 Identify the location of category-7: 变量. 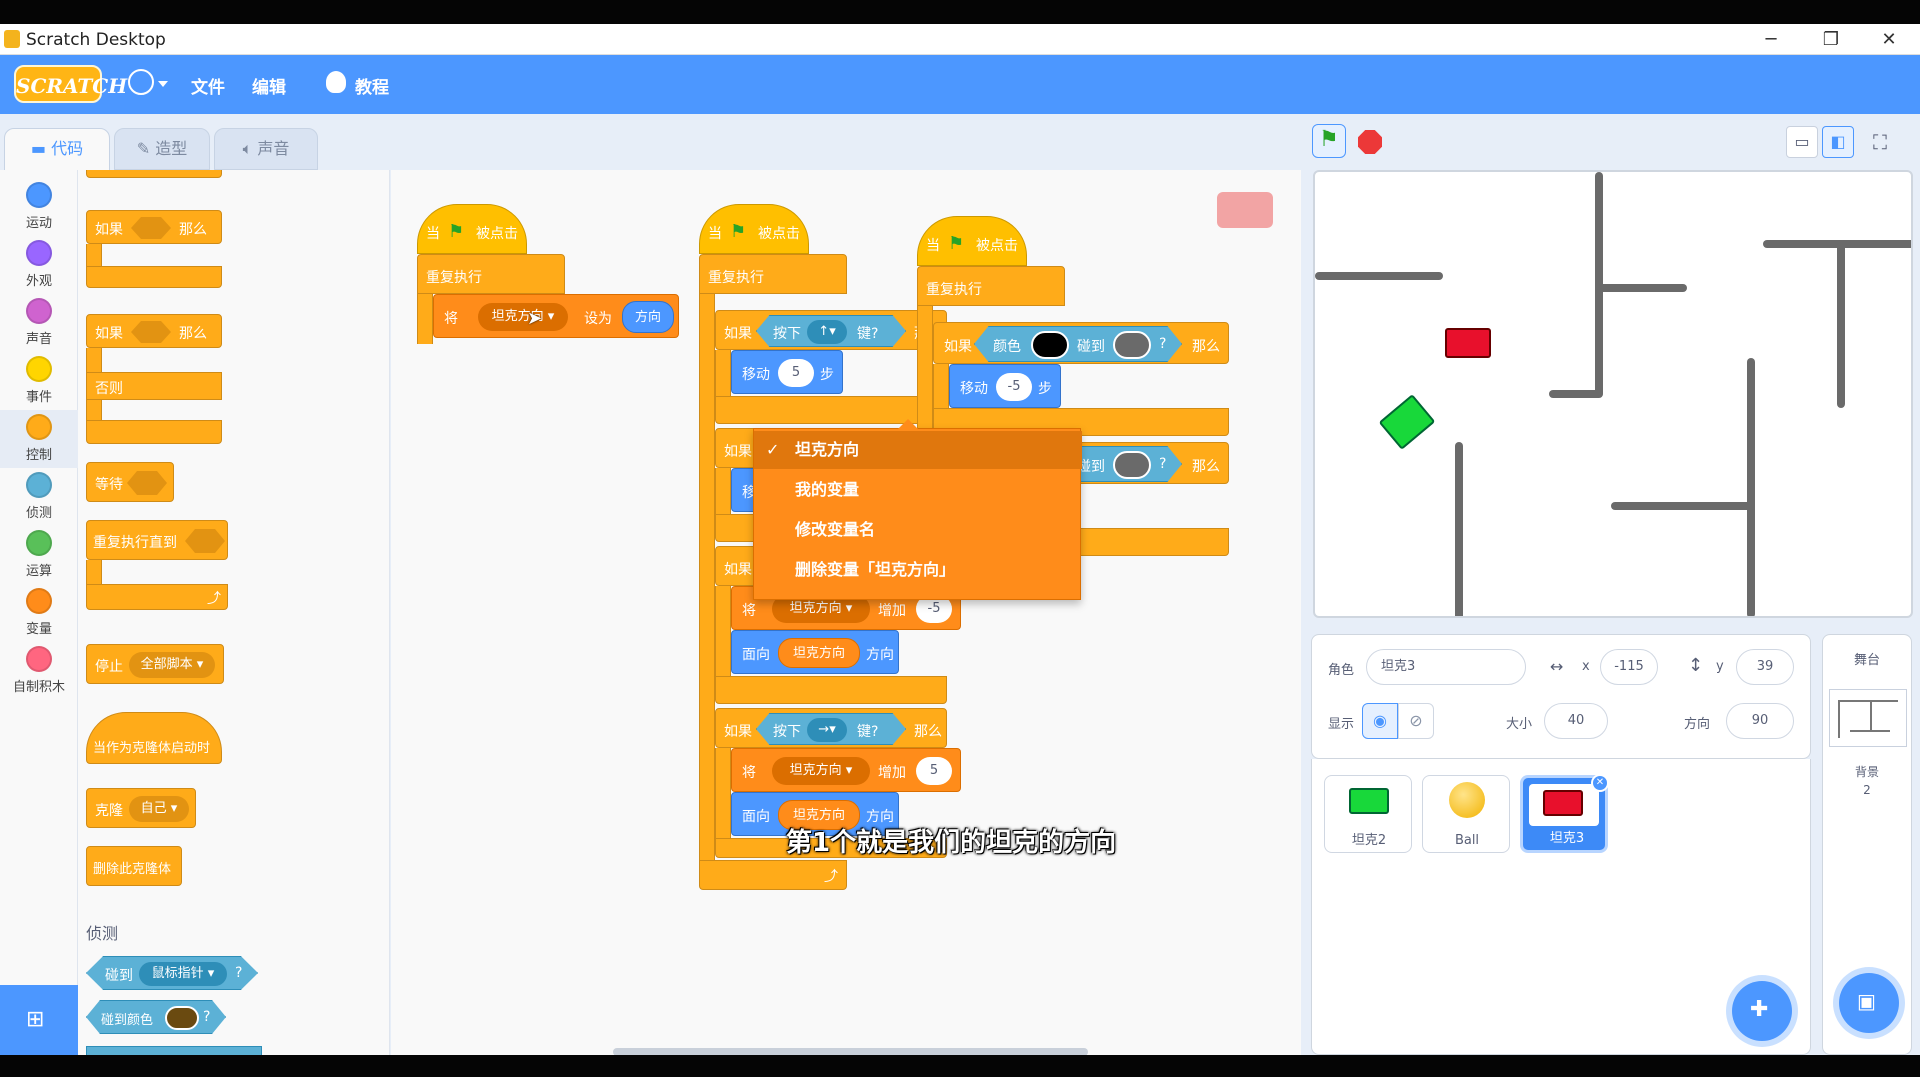
(39, 613).